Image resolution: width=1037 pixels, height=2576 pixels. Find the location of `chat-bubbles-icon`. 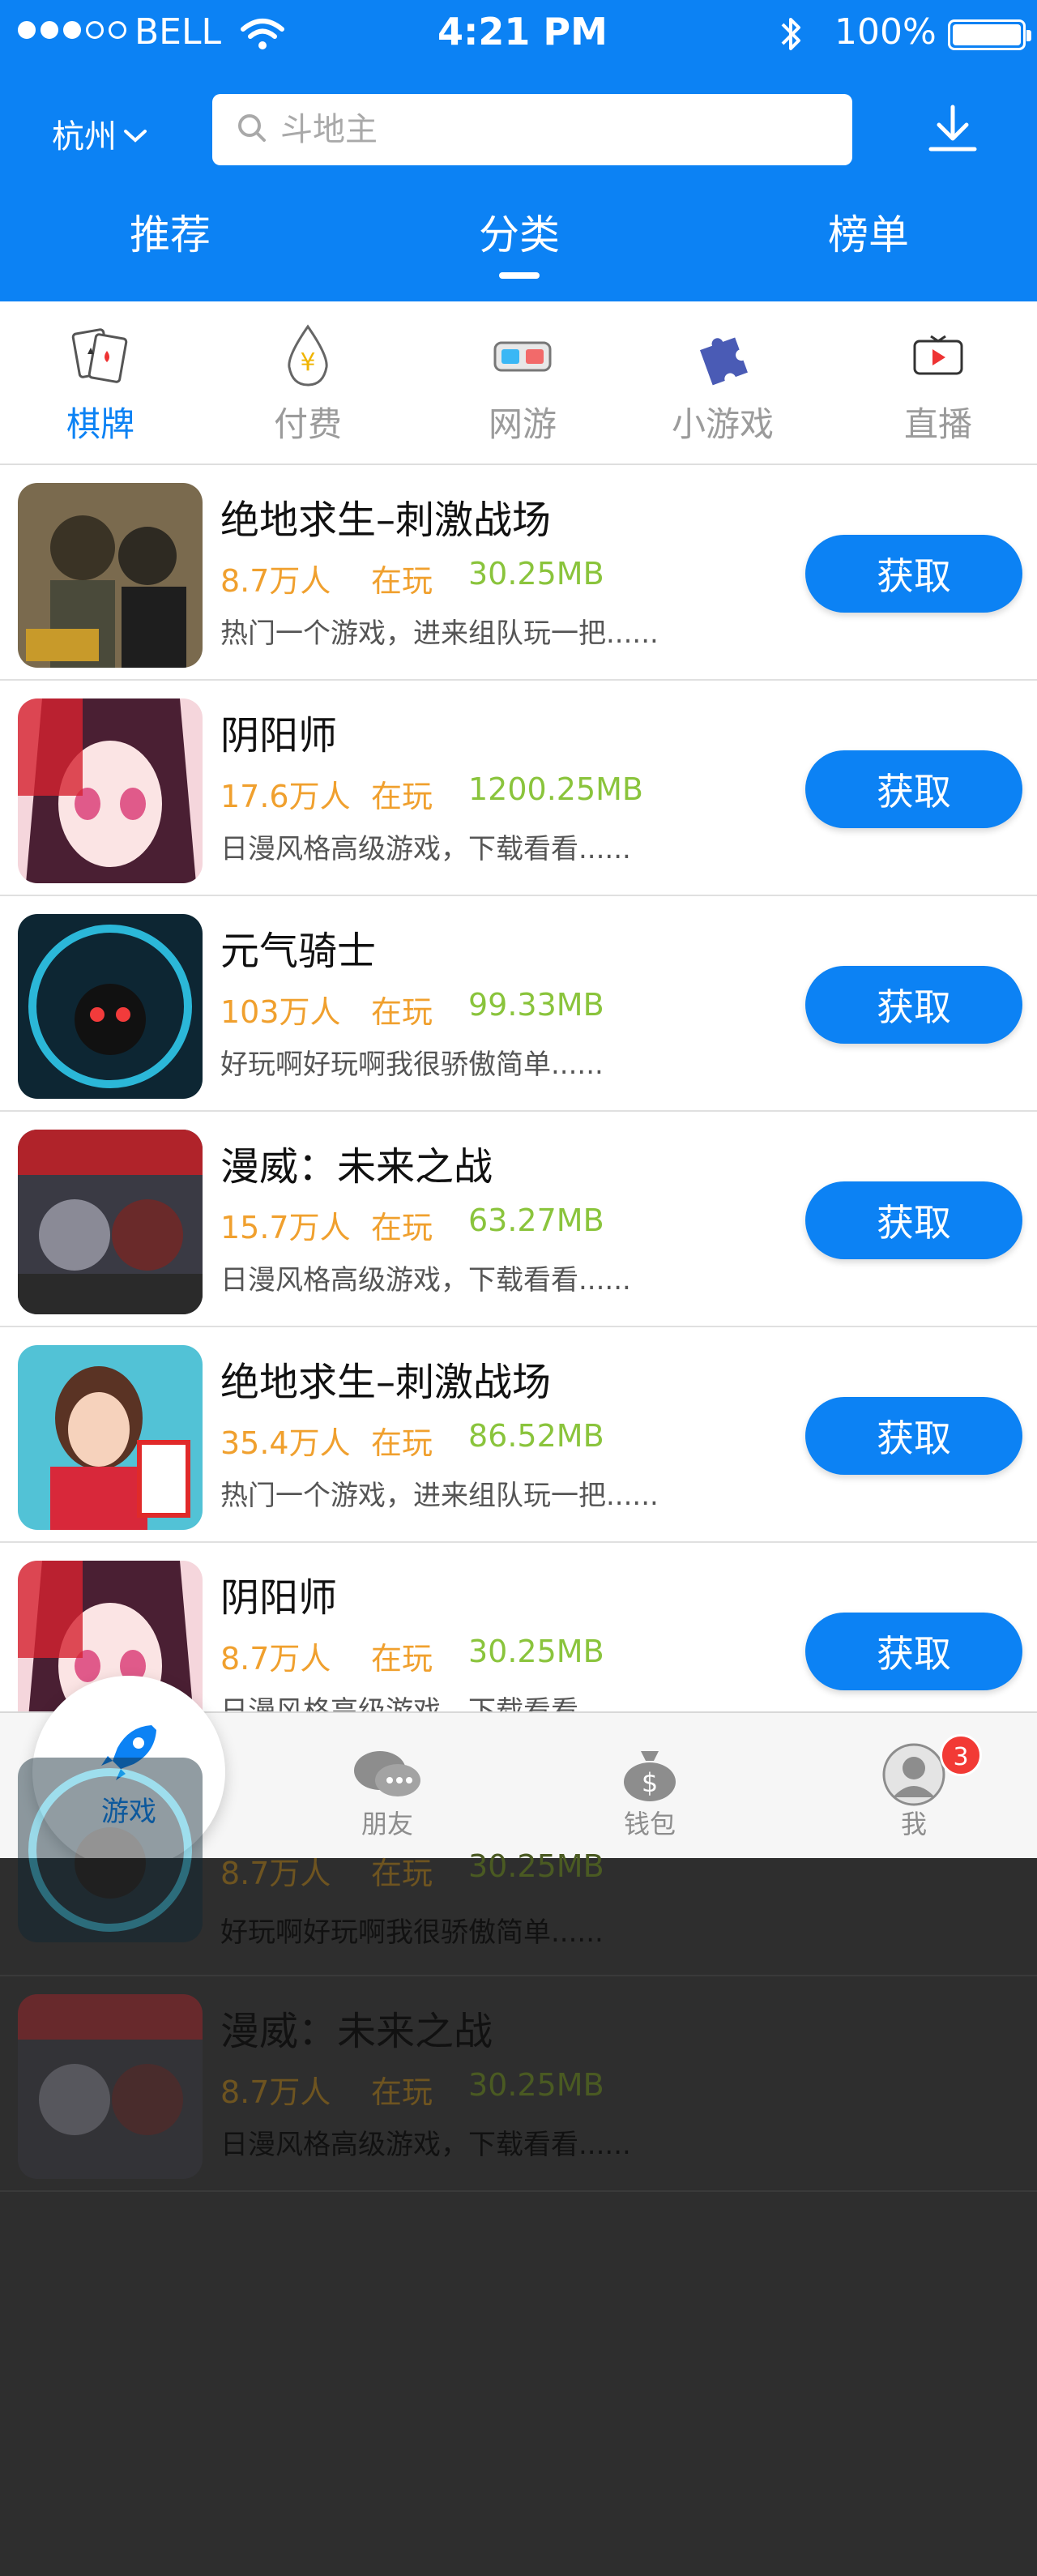

chat-bubbles-icon is located at coordinates (387, 1774).